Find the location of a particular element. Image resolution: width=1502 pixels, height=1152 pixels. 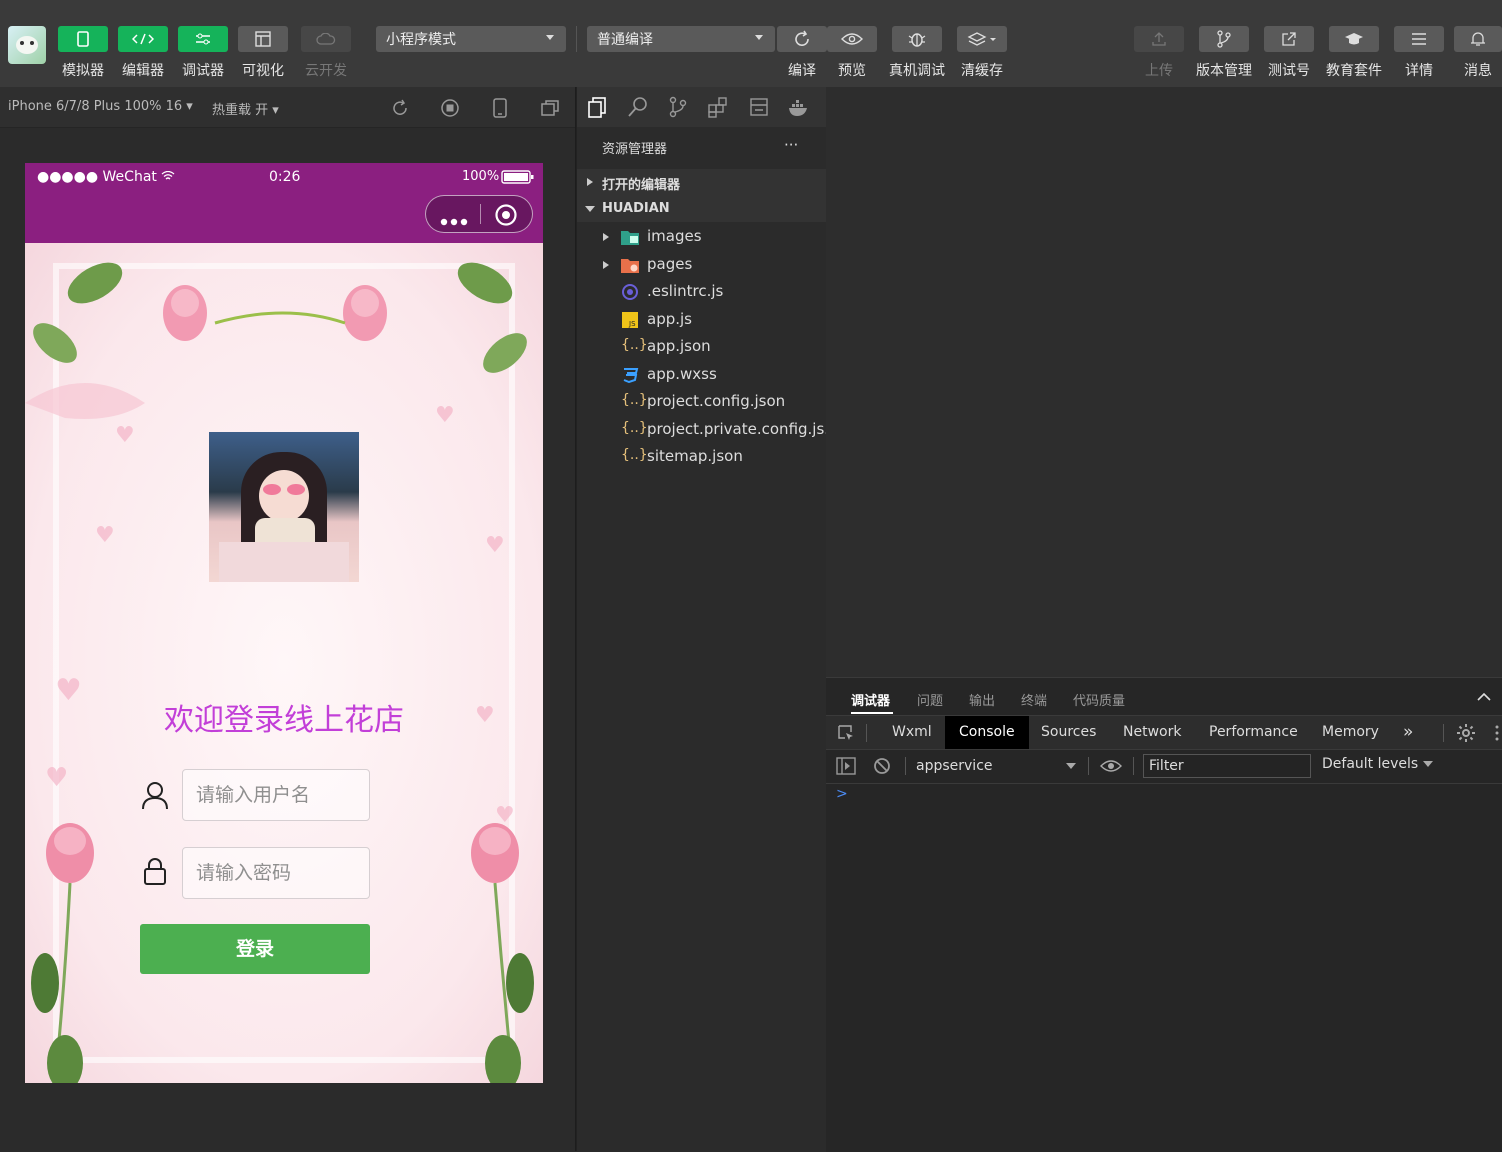

console-prompt: > is located at coordinates (842, 794).